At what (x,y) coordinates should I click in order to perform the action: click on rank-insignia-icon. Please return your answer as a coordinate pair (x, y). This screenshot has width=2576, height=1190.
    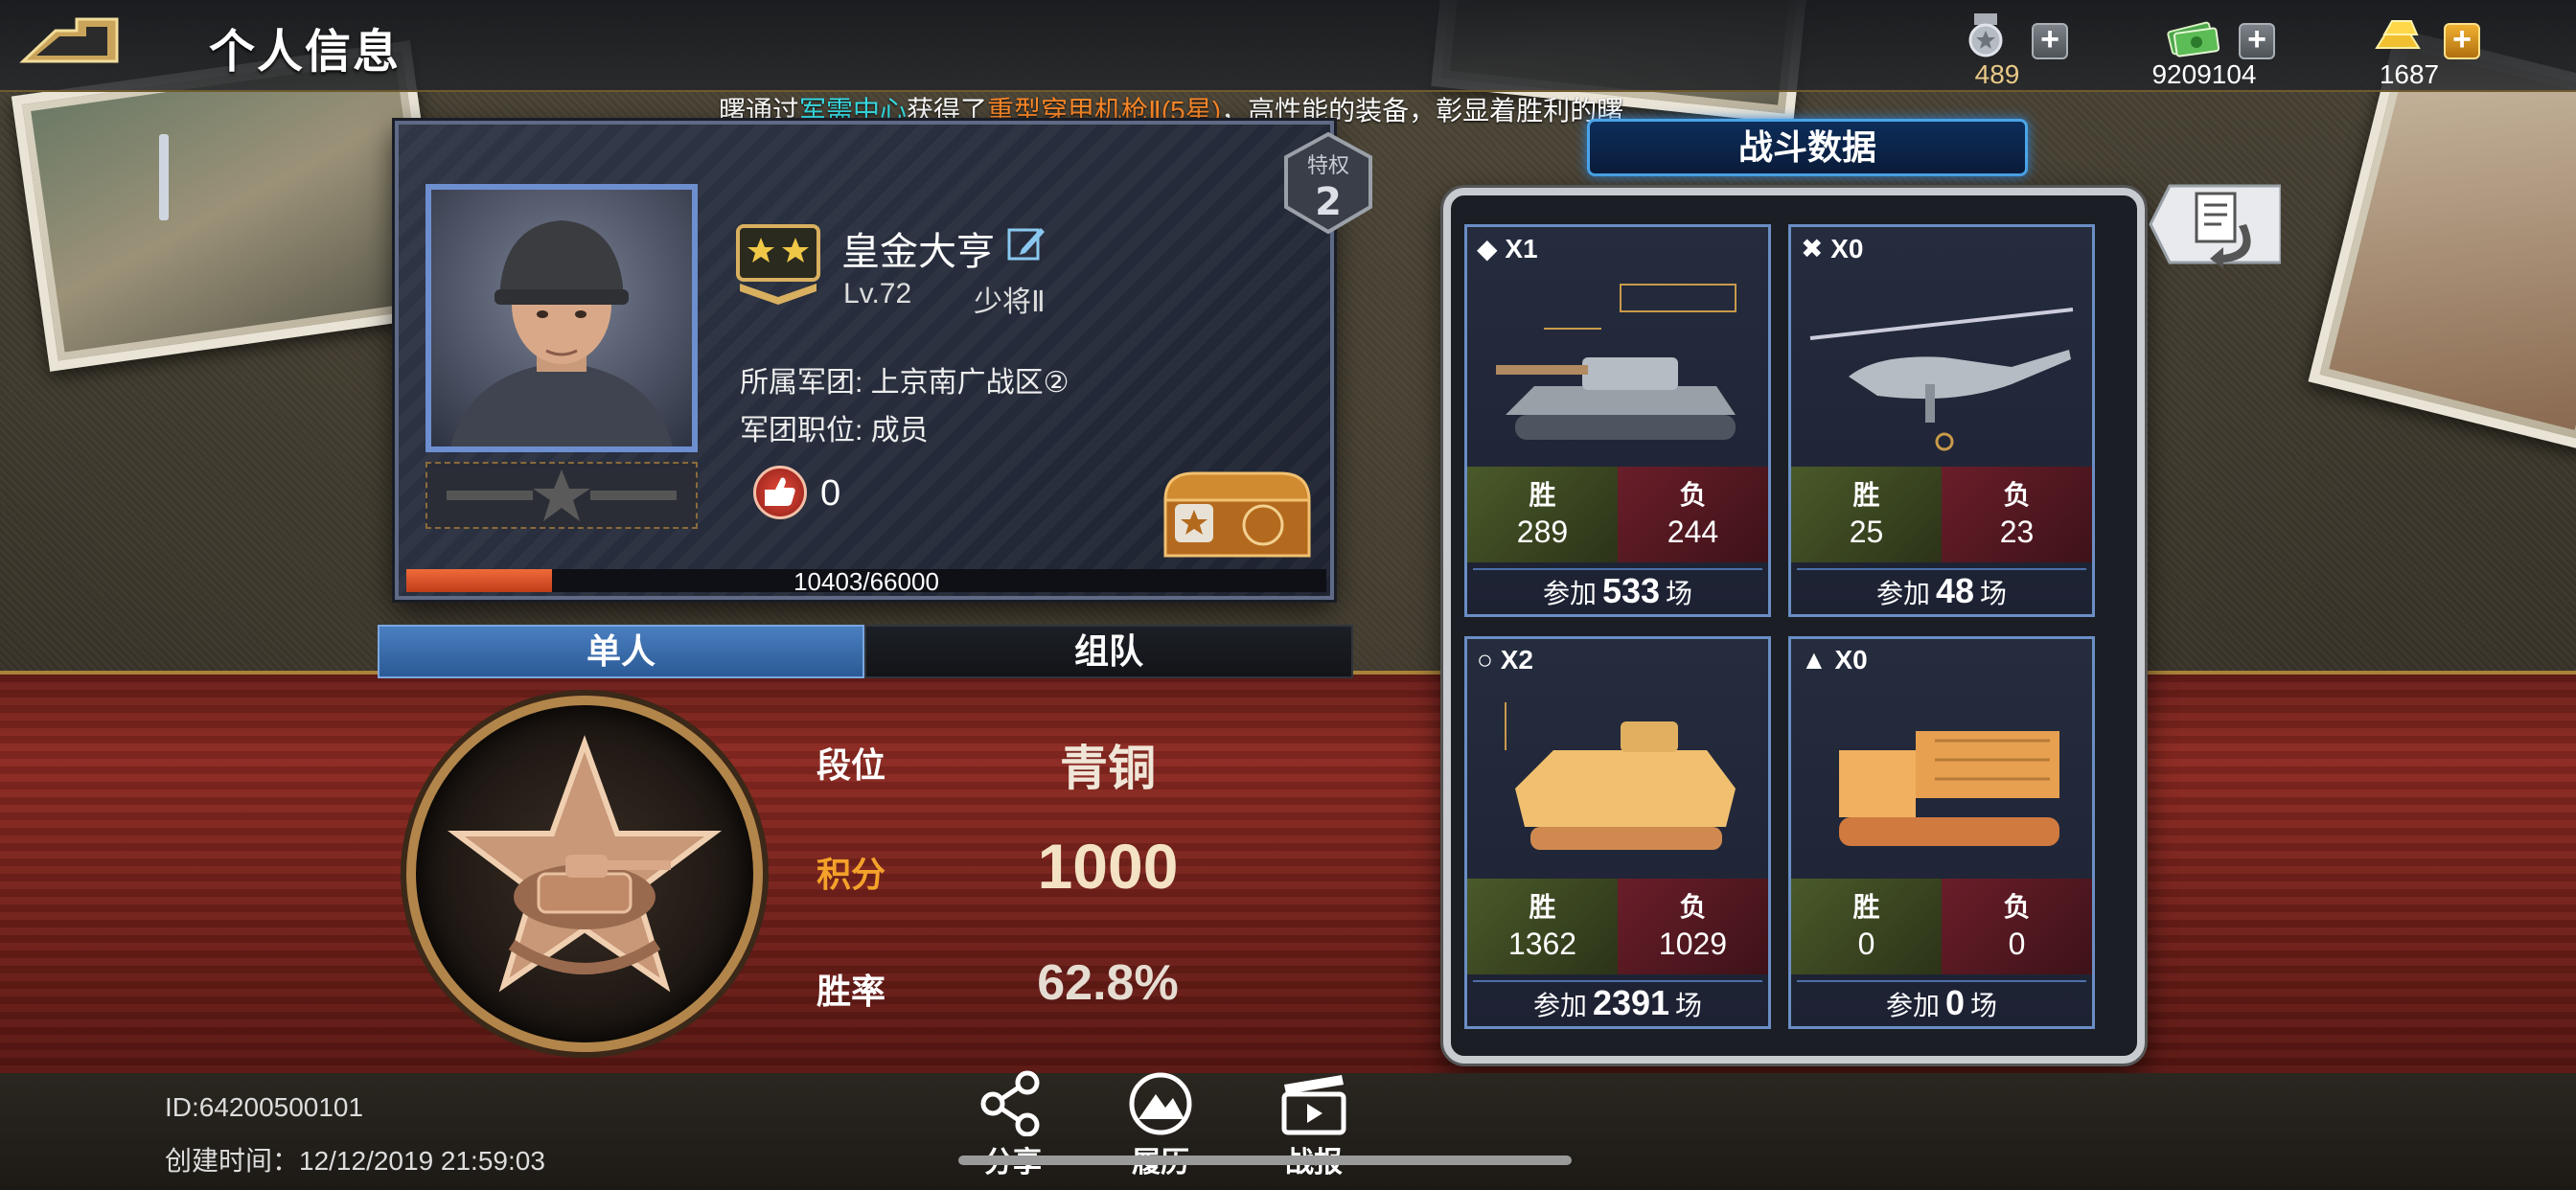
    Looking at the image, I should click on (778, 266).